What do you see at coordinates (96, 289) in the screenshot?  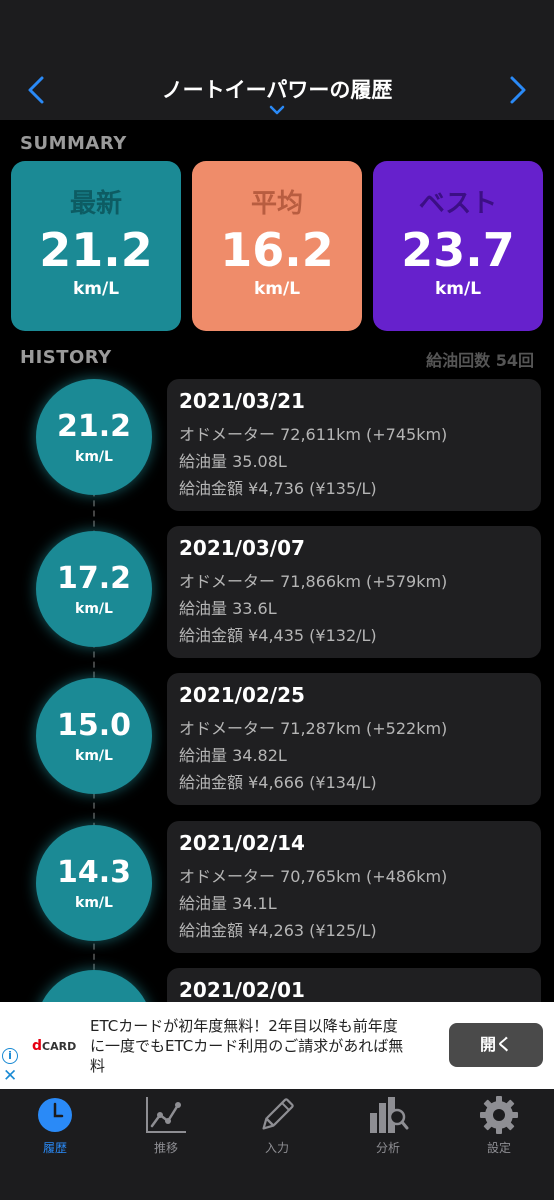 I see `latest-unit: km/L` at bounding box center [96, 289].